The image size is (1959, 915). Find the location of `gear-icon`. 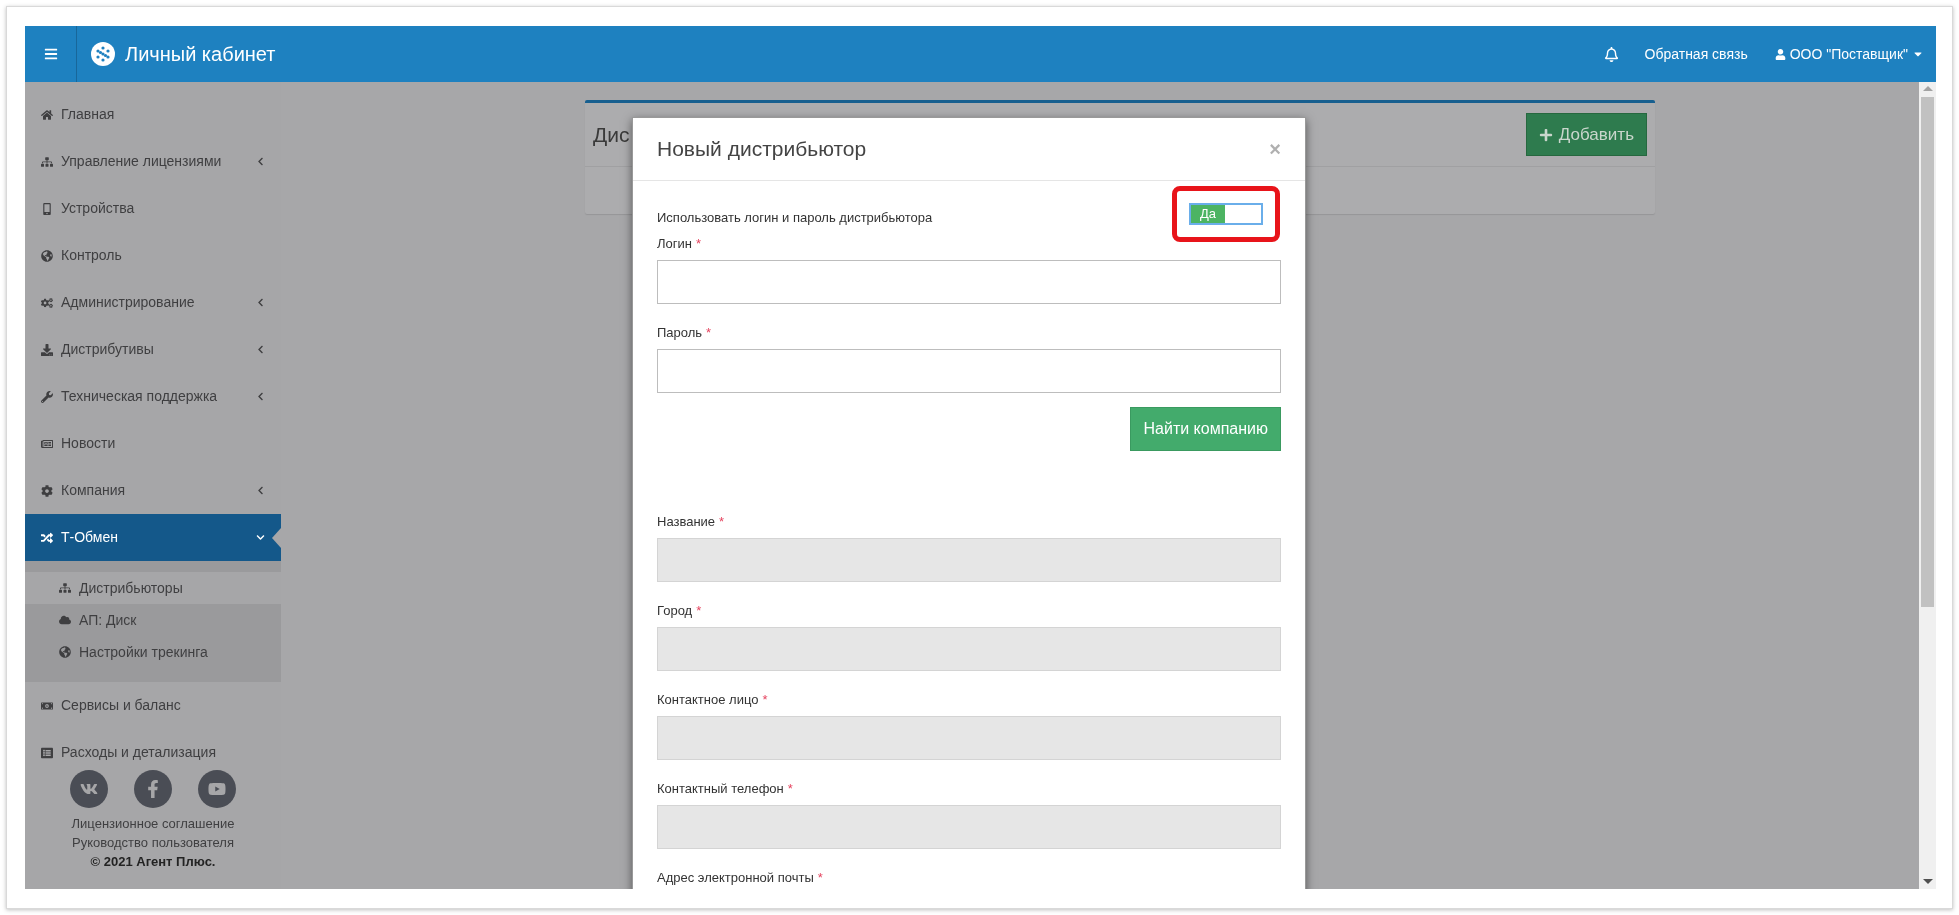

gear-icon is located at coordinates (47, 490).